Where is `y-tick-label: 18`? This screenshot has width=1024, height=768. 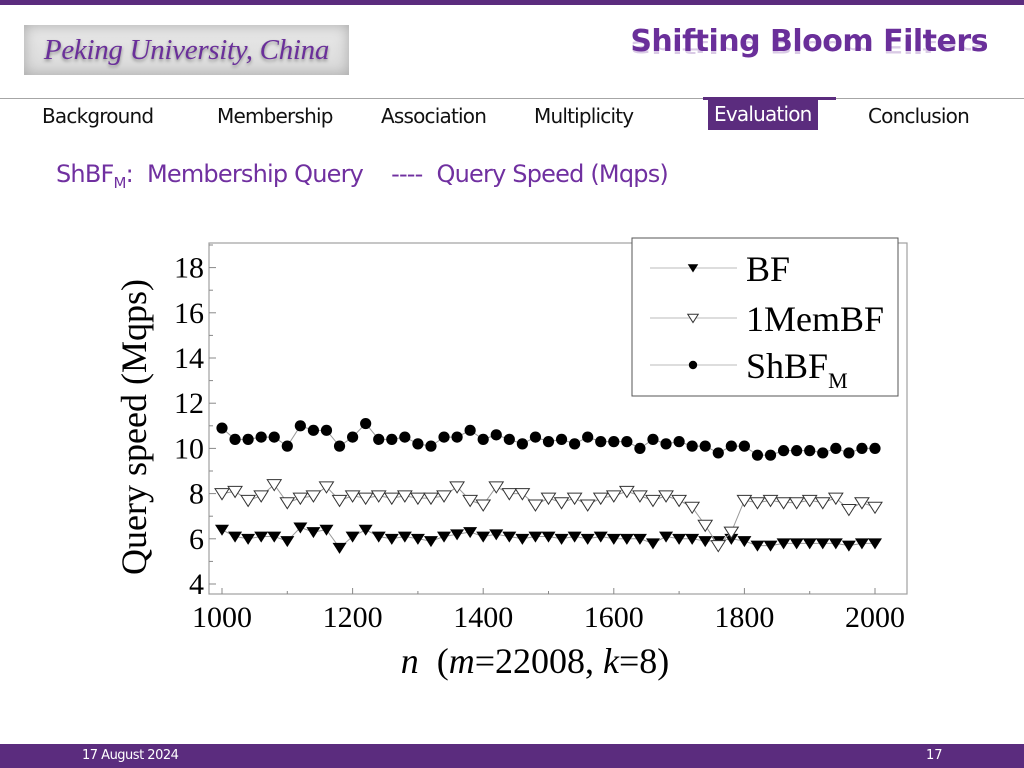
y-tick-label: 18 is located at coordinates (189, 268).